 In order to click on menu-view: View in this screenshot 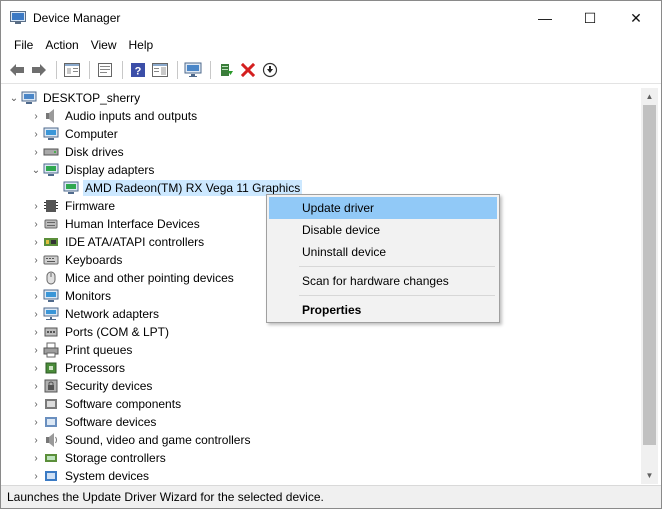, I will do `click(104, 45)`.